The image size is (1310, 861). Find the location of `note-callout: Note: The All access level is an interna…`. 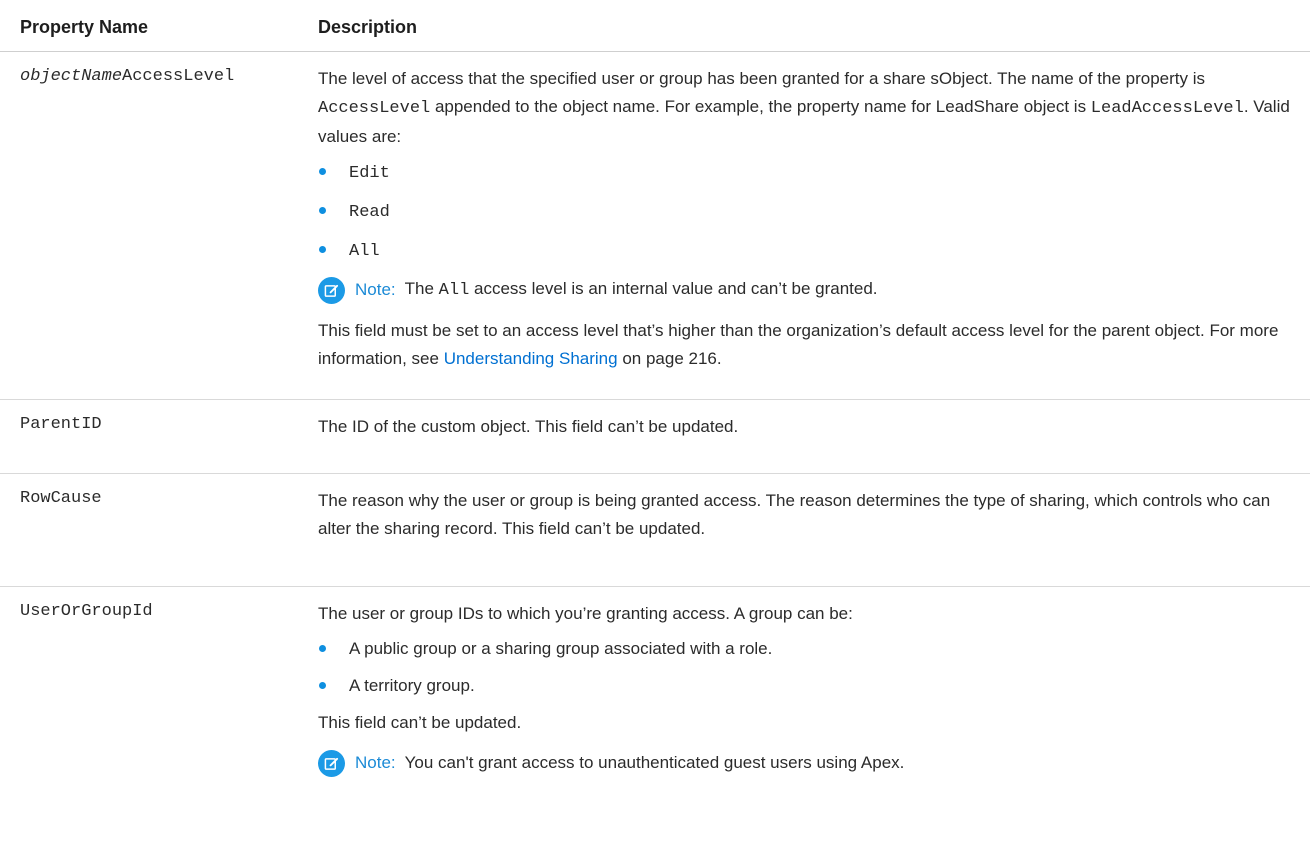

note-callout: Note: The All access level is an interna… is located at coordinates (807, 290).